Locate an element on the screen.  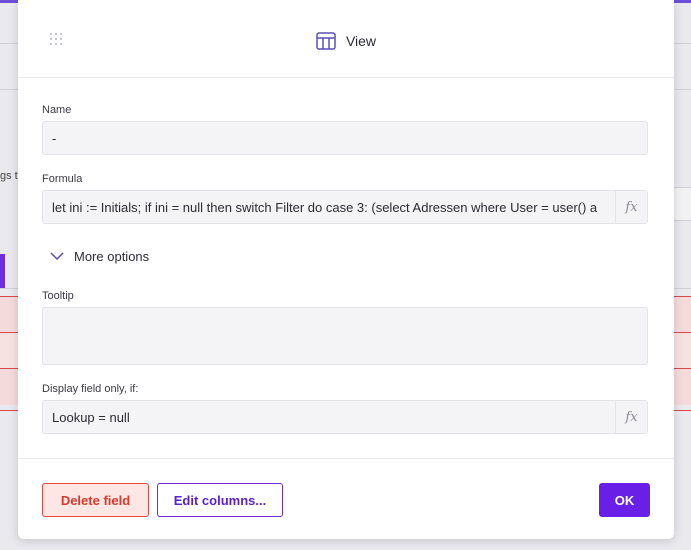
tooltip-label: Tooltip is located at coordinates (58, 296).